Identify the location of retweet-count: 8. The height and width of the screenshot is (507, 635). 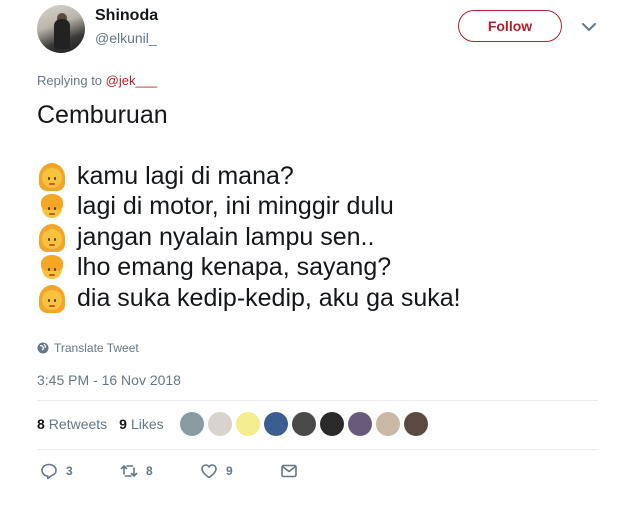
(149, 471).